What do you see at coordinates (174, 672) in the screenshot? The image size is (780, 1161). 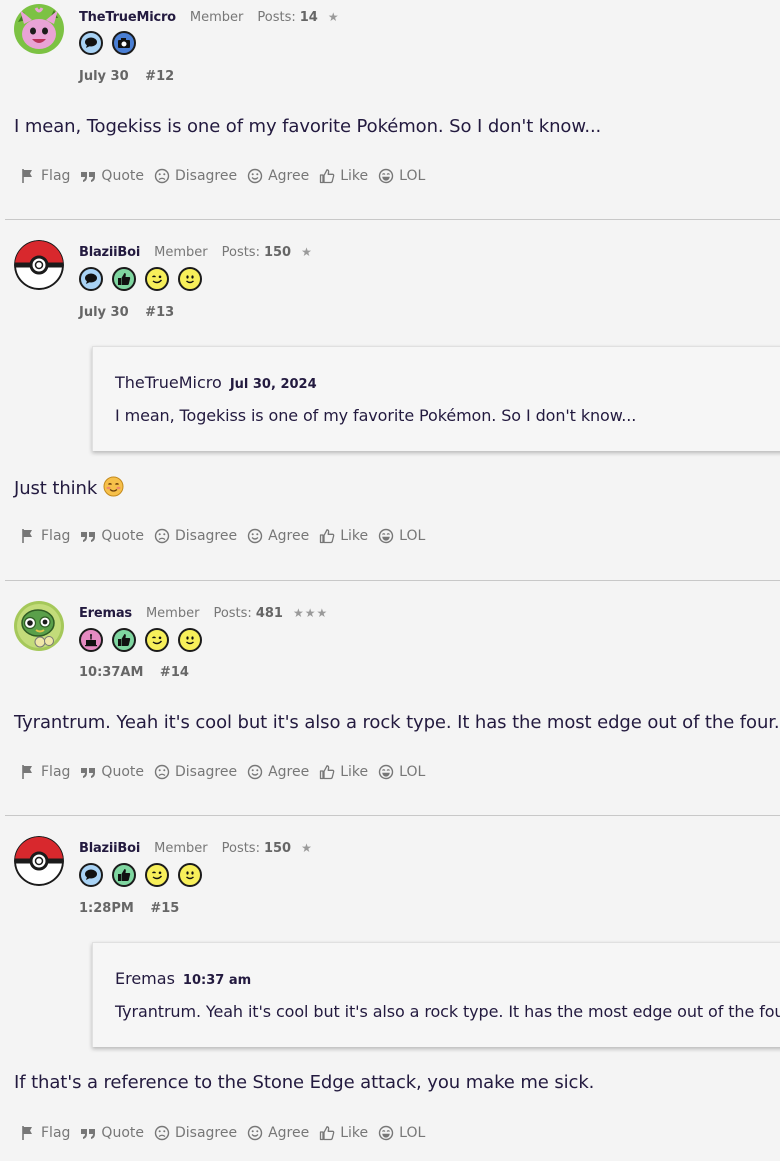 I see `post-number: #14` at bounding box center [174, 672].